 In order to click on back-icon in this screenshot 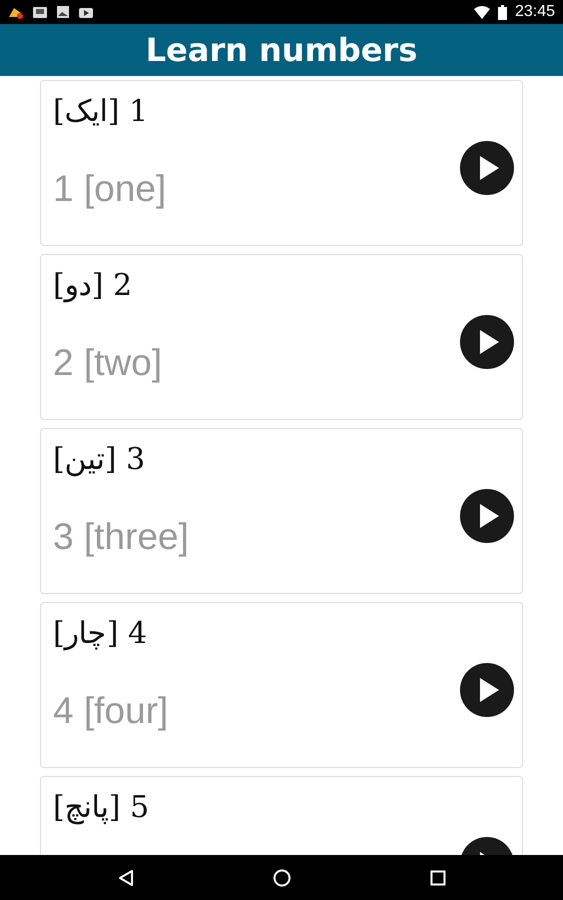, I will do `click(126, 877)`.